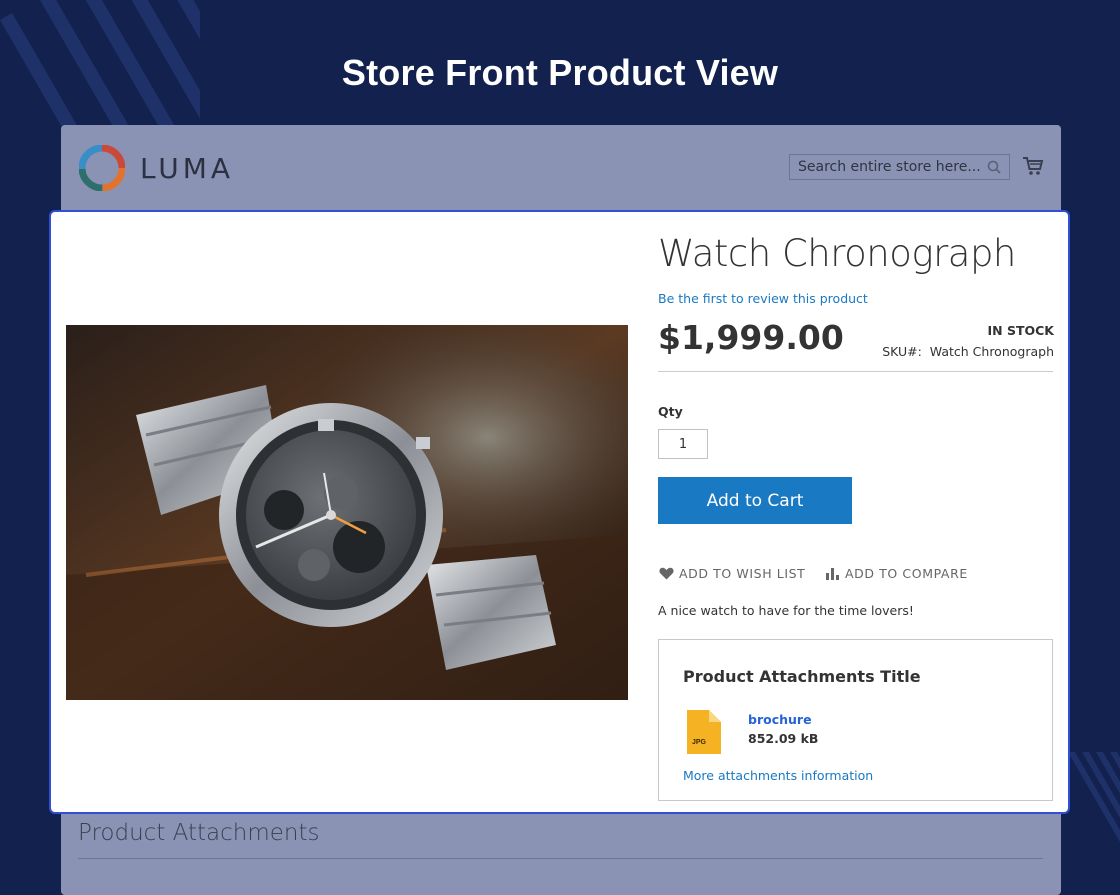  What do you see at coordinates (742, 573) in the screenshot?
I see `wishlist-label: ADD TO WISH LIST` at bounding box center [742, 573].